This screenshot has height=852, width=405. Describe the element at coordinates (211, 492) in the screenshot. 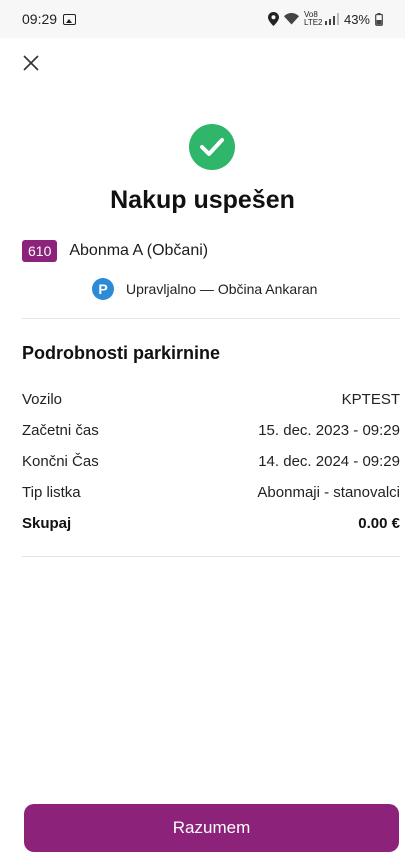

I see `detail-row-ticket-type: Tip listka Abonmaji - stanovalci` at that location.